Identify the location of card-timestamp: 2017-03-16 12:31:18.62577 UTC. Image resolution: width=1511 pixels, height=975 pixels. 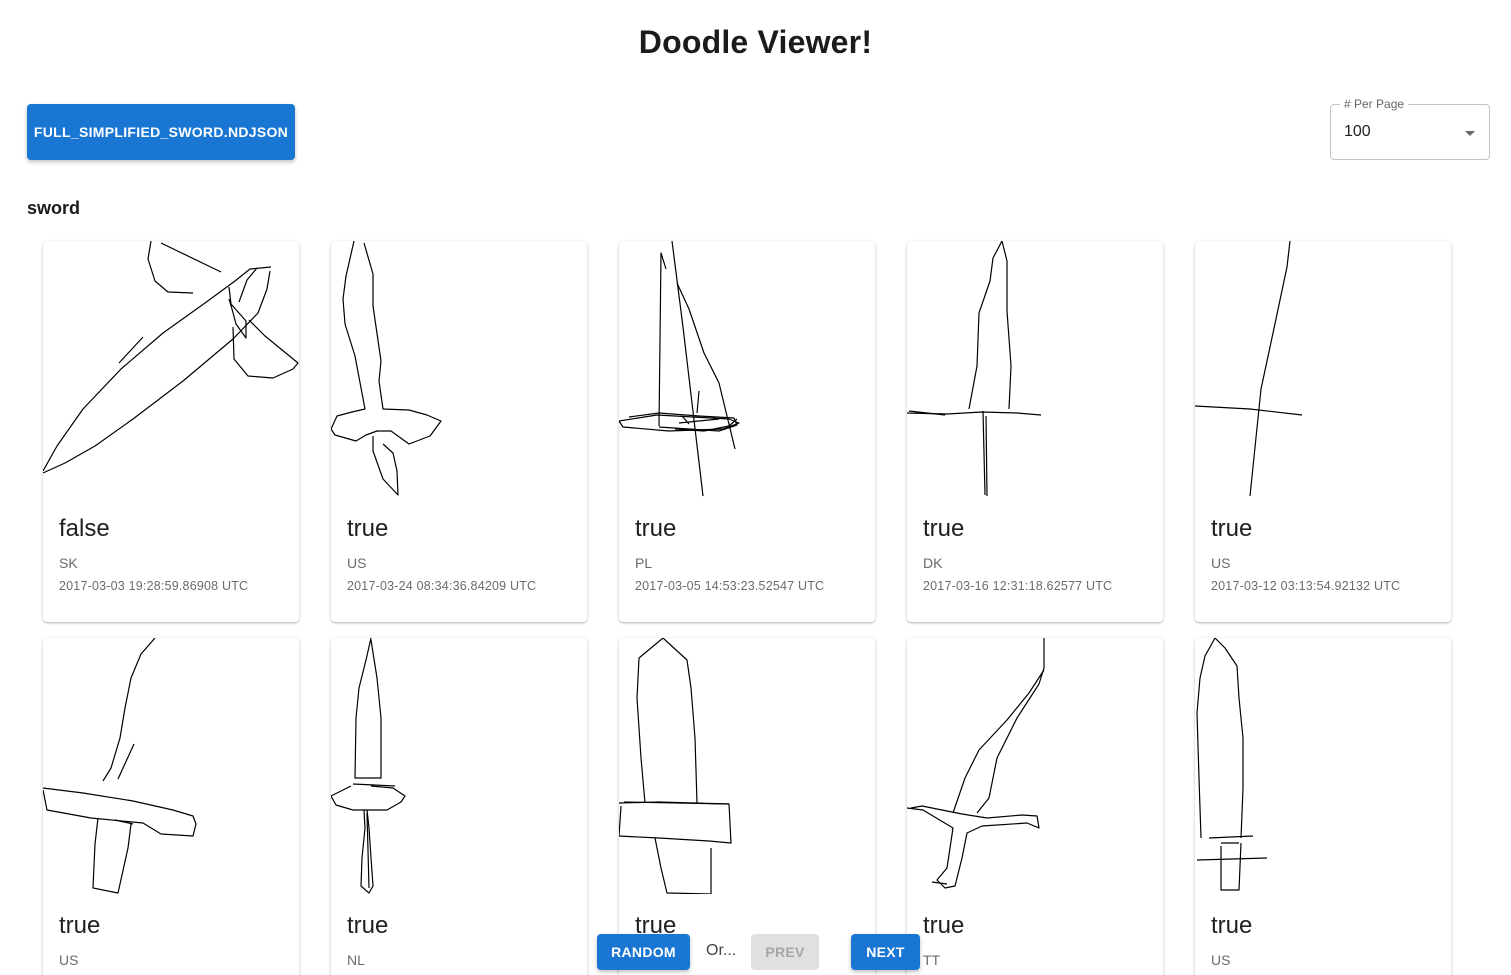
(1018, 586).